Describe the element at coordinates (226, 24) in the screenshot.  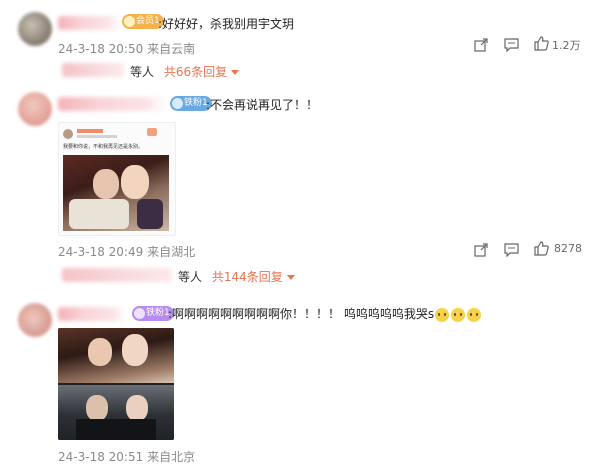
I see `comment-text: :好好好，杀我别用宇文玥` at that location.